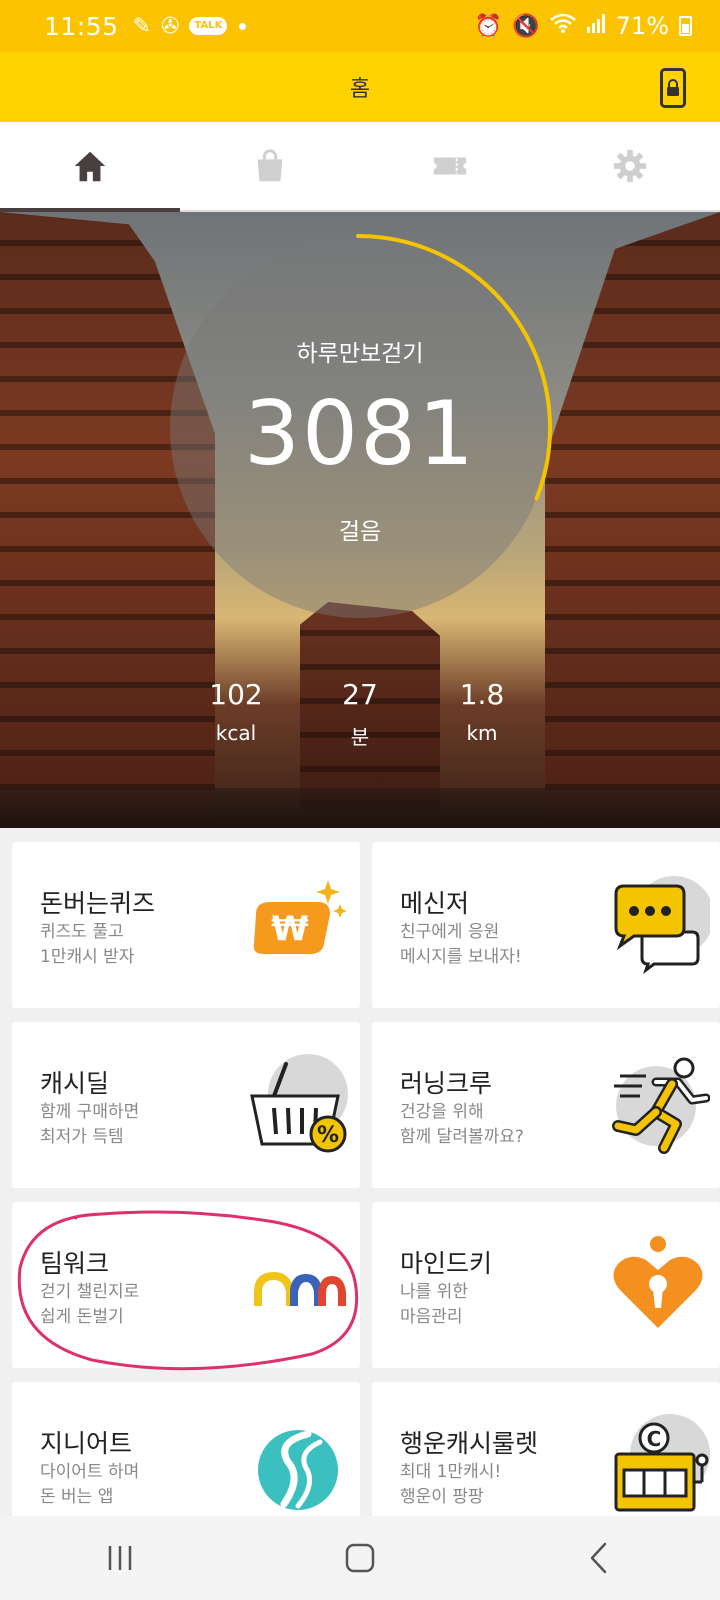 The height and width of the screenshot is (1600, 720). I want to click on card-description: 퀴즈도 풀고 1만캐시 받자, so click(87, 944).